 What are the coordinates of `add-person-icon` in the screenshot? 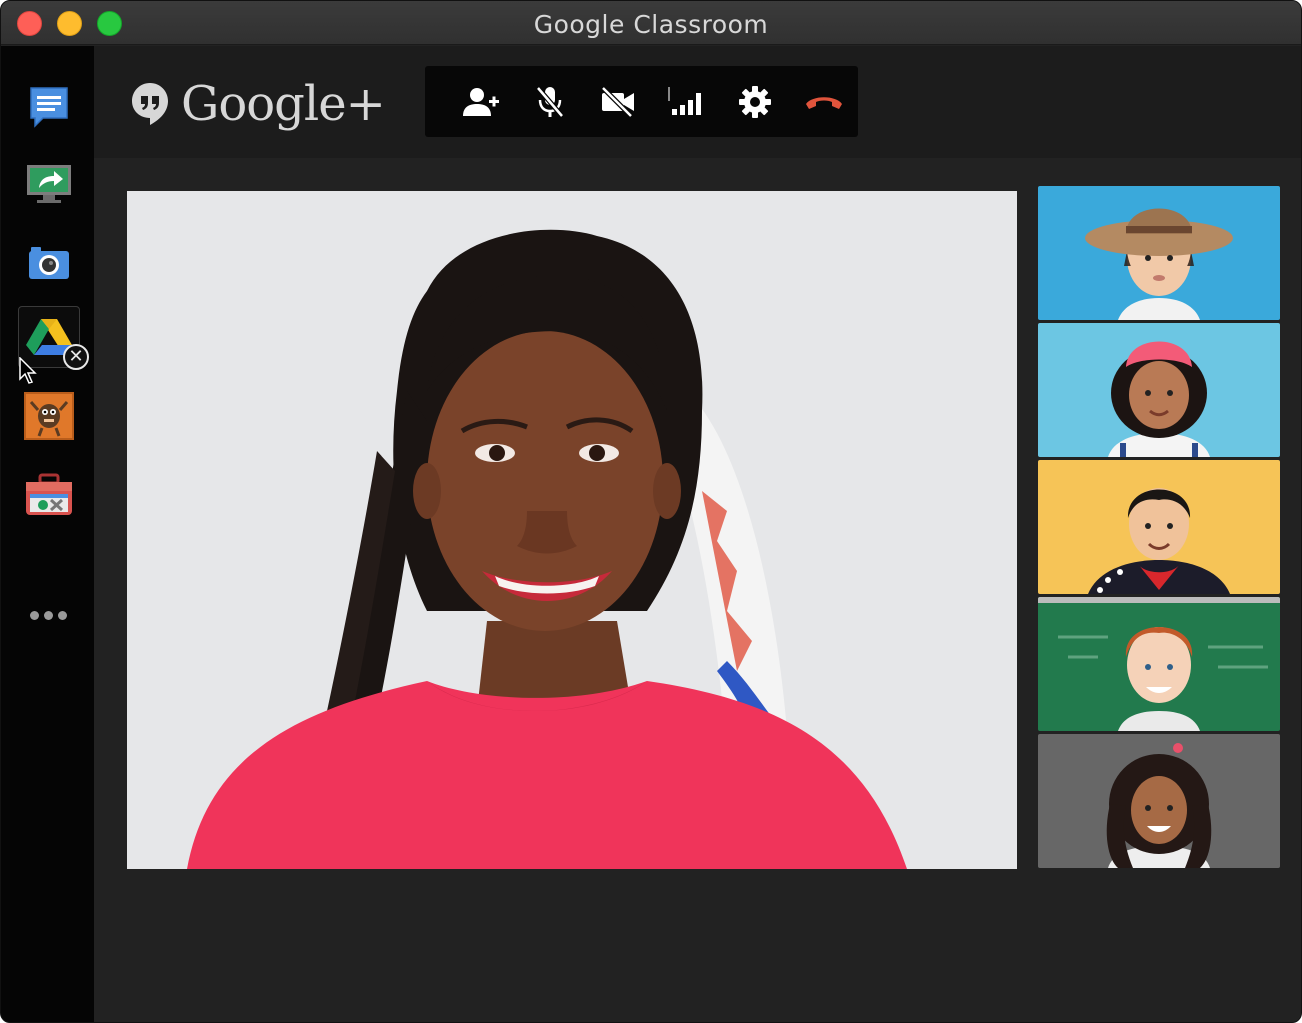 It's located at (481, 101).